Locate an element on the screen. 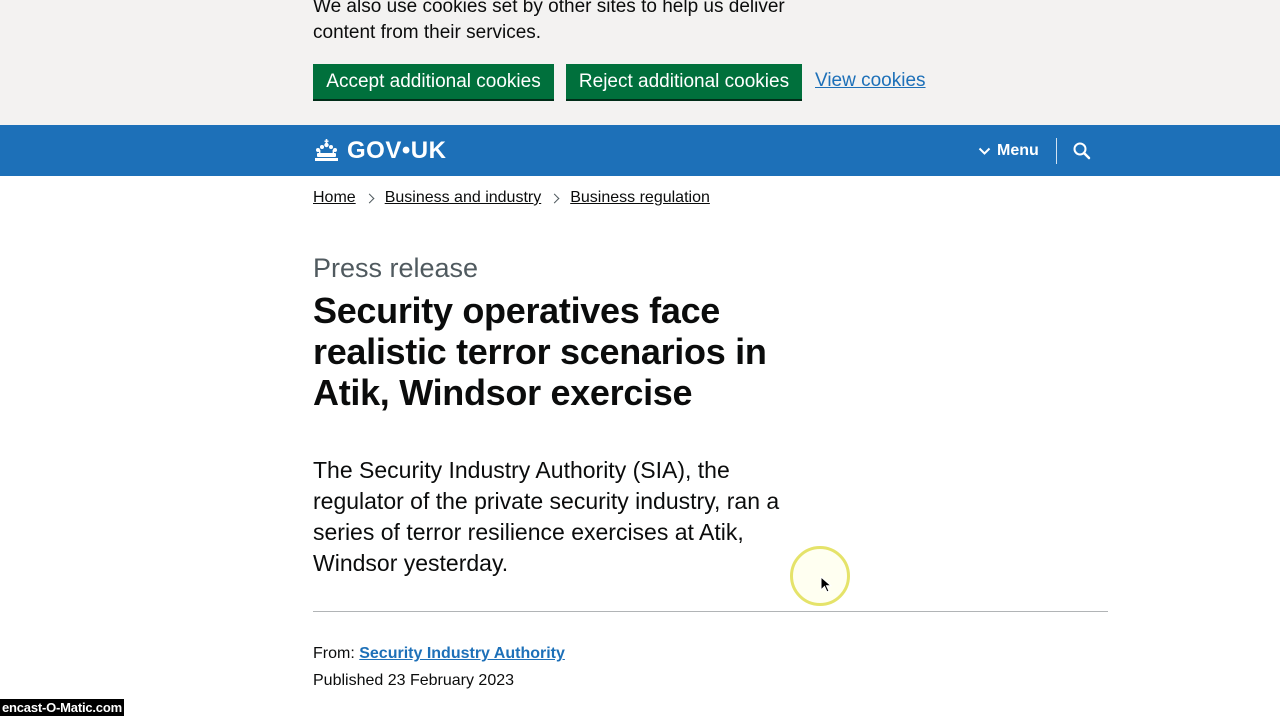 The width and height of the screenshot is (1280, 720). search-icon is located at coordinates (1082, 151).